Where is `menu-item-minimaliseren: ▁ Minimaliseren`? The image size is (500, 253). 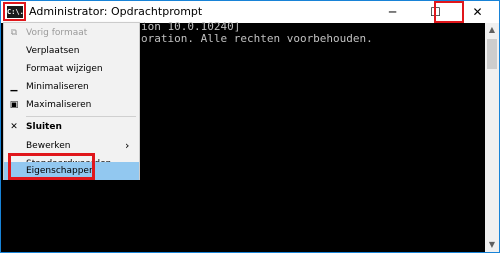 menu-item-minimaliseren: ▁ Minimaliseren is located at coordinates (71, 87).